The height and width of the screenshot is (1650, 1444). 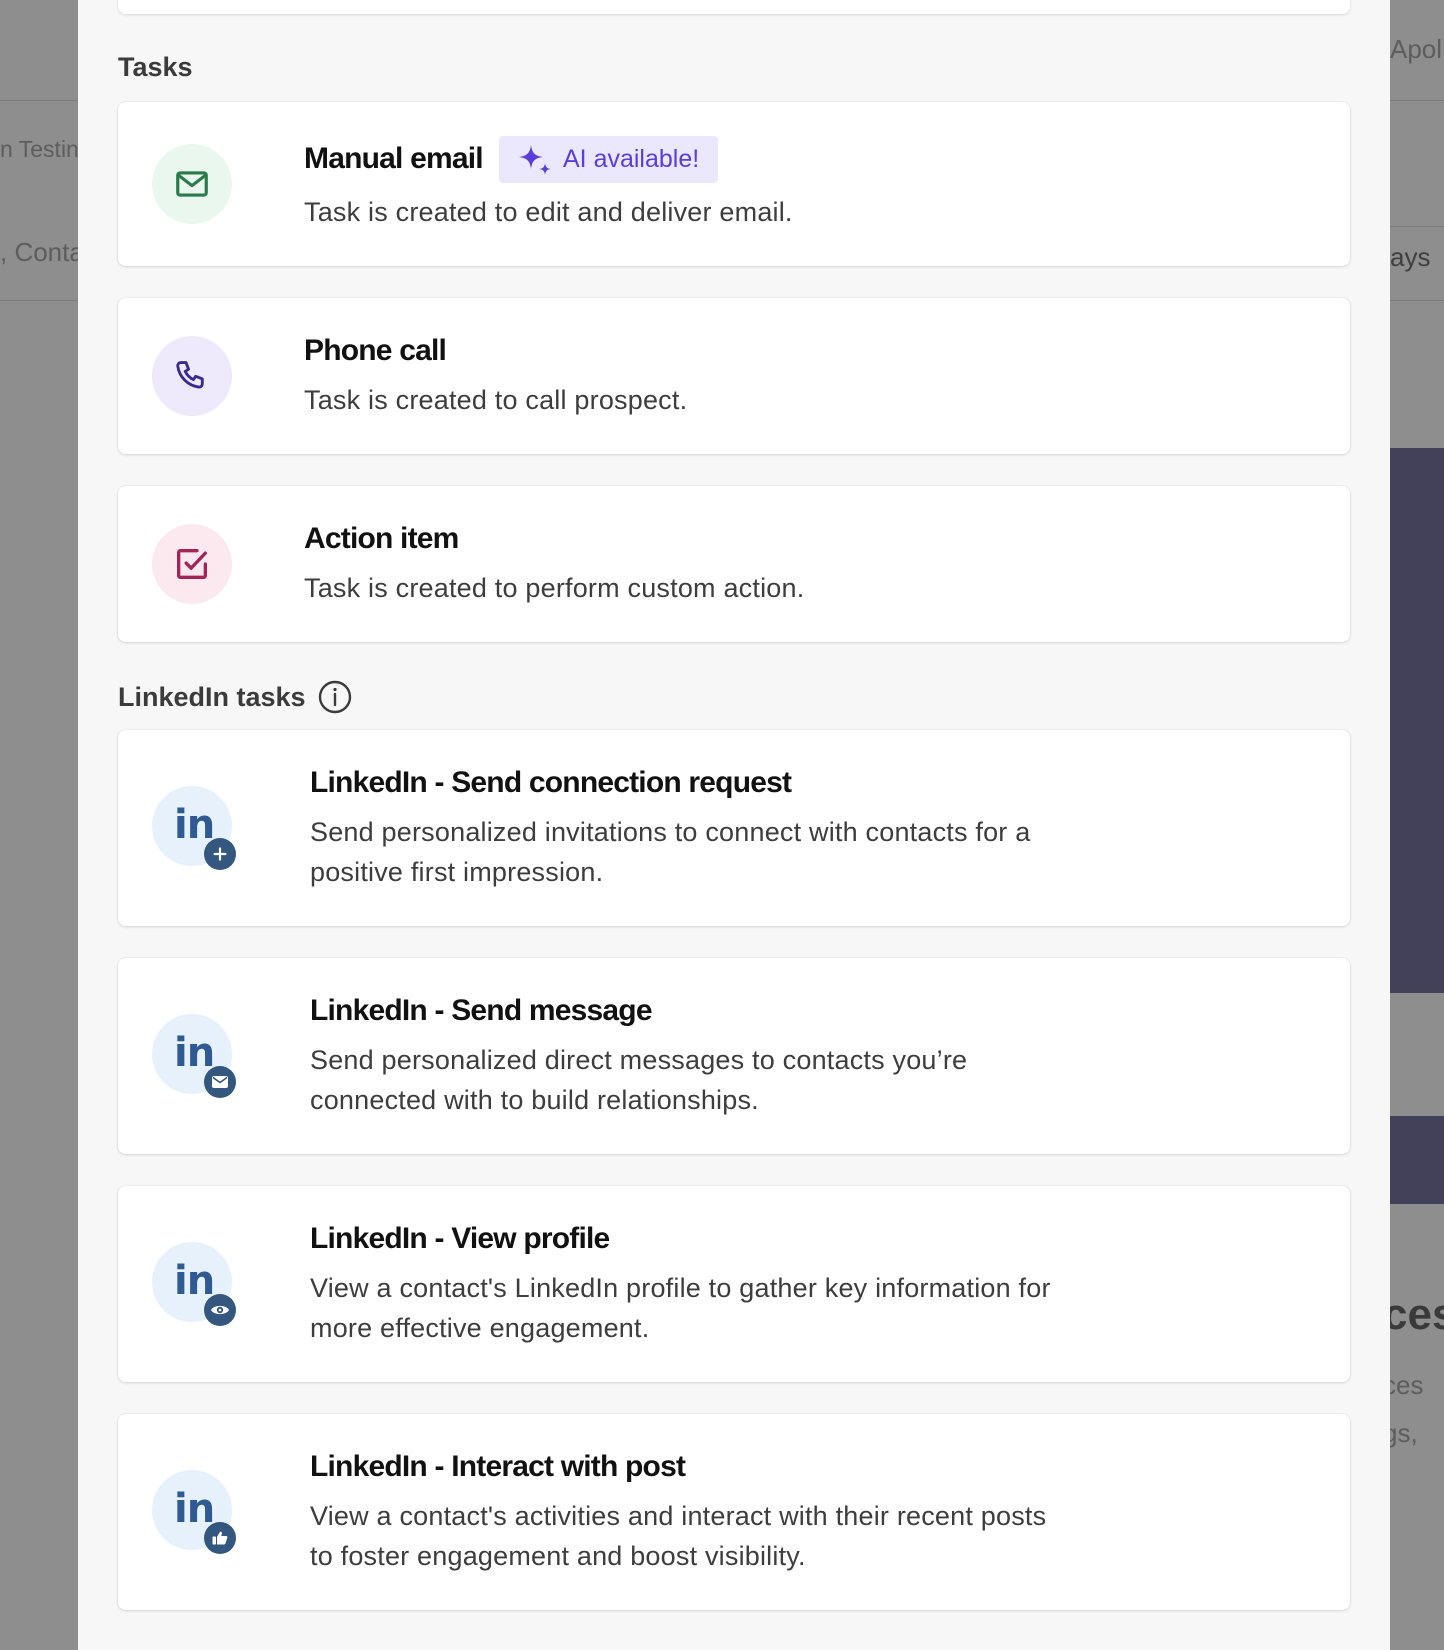 What do you see at coordinates (734, 7) in the screenshot?
I see `previous-card` at bounding box center [734, 7].